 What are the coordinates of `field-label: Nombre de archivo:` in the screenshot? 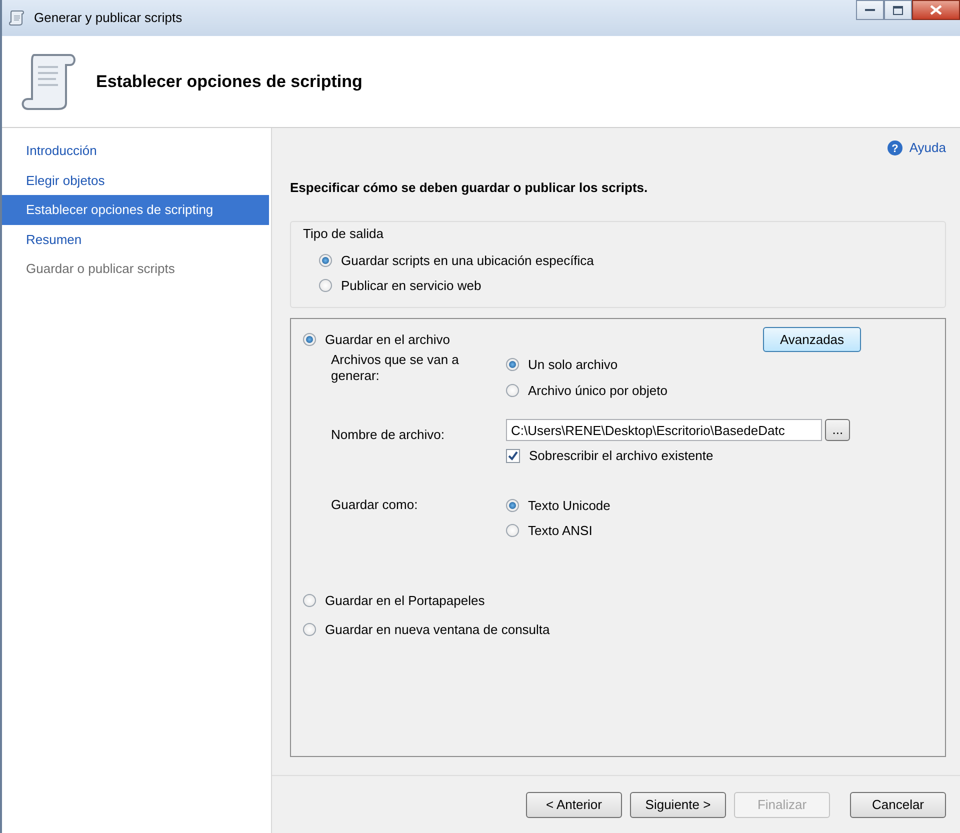 It's located at (388, 435).